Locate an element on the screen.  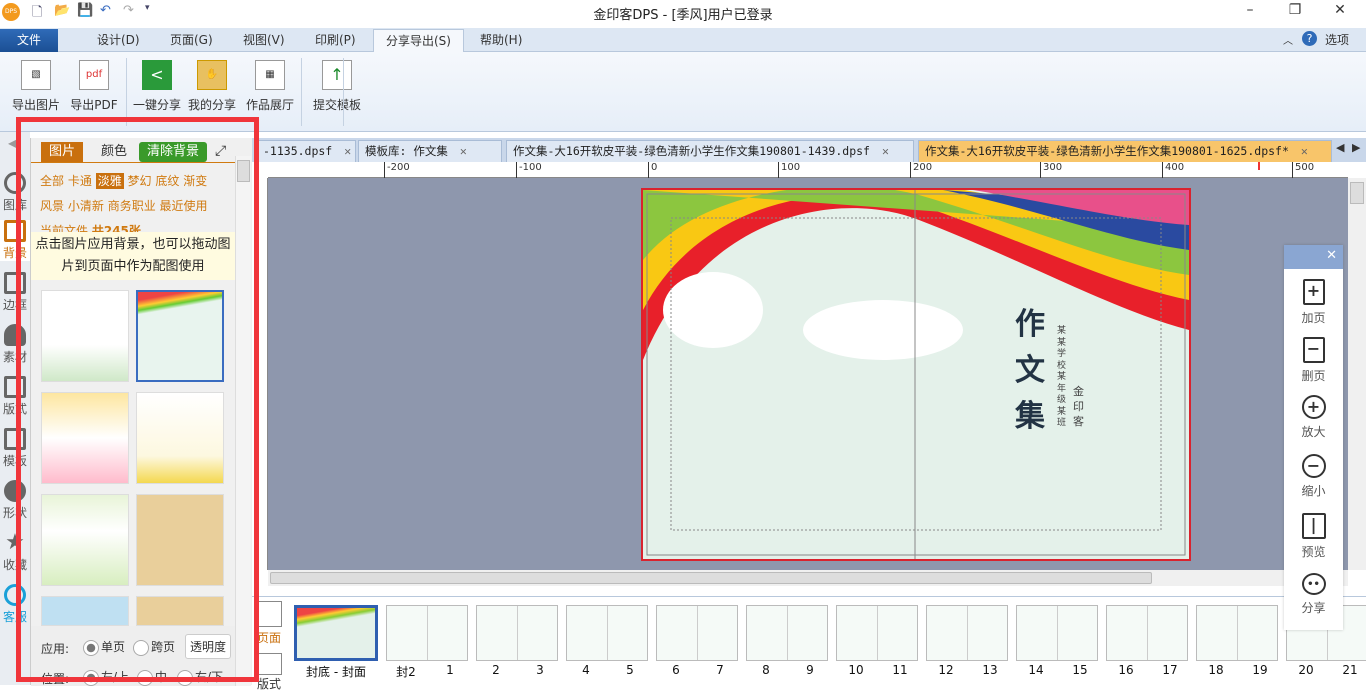
tab-scroll-right-icon: ▶ is located at coordinates (1356, 147).